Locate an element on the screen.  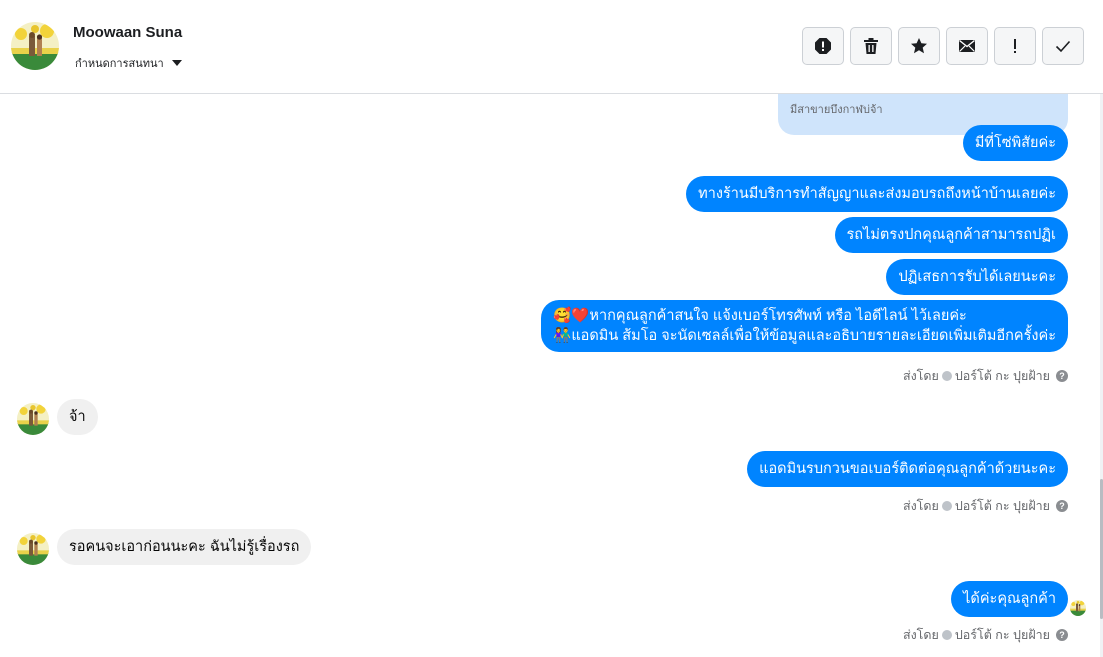
assign-conversation-dropdown: กำหนดการสนทนา is located at coordinates (128, 63).